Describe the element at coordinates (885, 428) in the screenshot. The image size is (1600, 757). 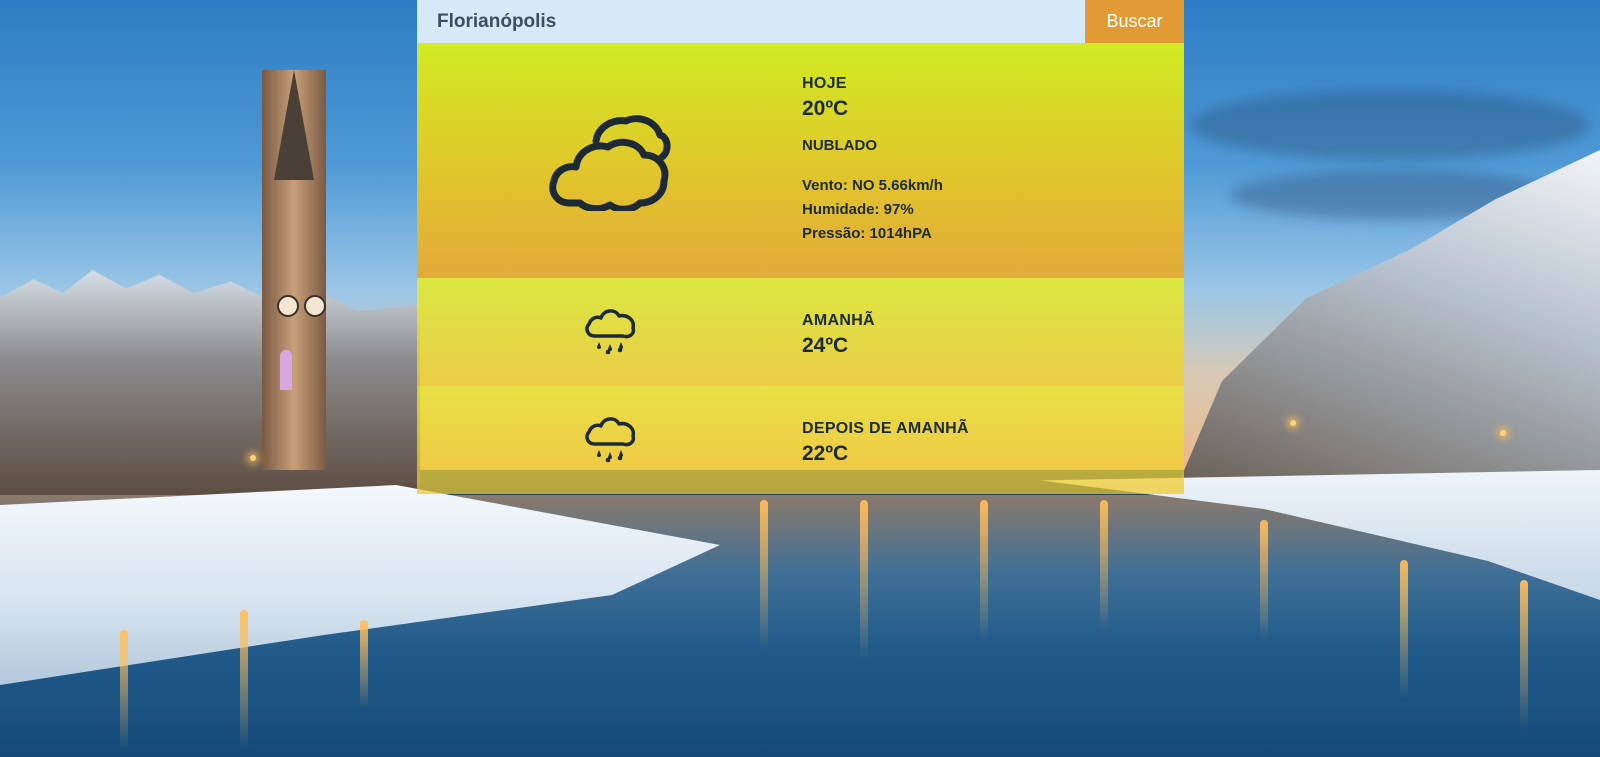
I see `day-label: DEPOIS DE AMANHÃ` at that location.